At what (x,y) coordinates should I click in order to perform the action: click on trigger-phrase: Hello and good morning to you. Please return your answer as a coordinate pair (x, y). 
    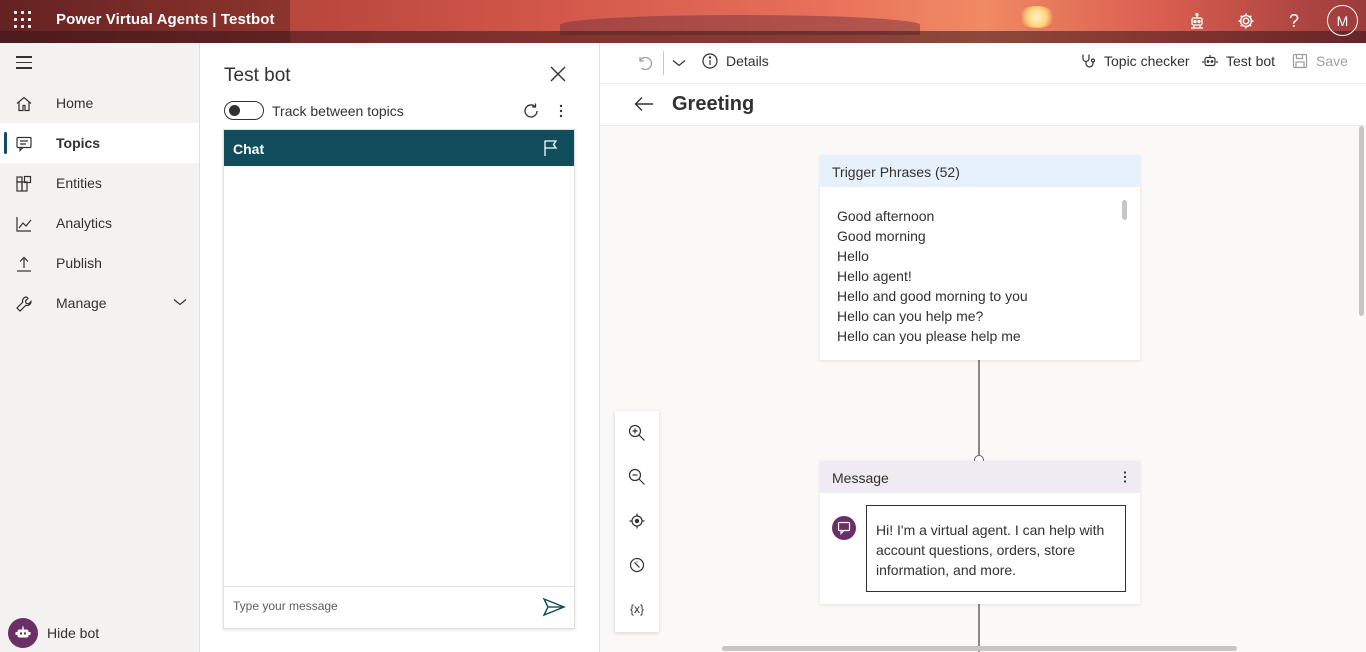
    Looking at the image, I should click on (932, 296).